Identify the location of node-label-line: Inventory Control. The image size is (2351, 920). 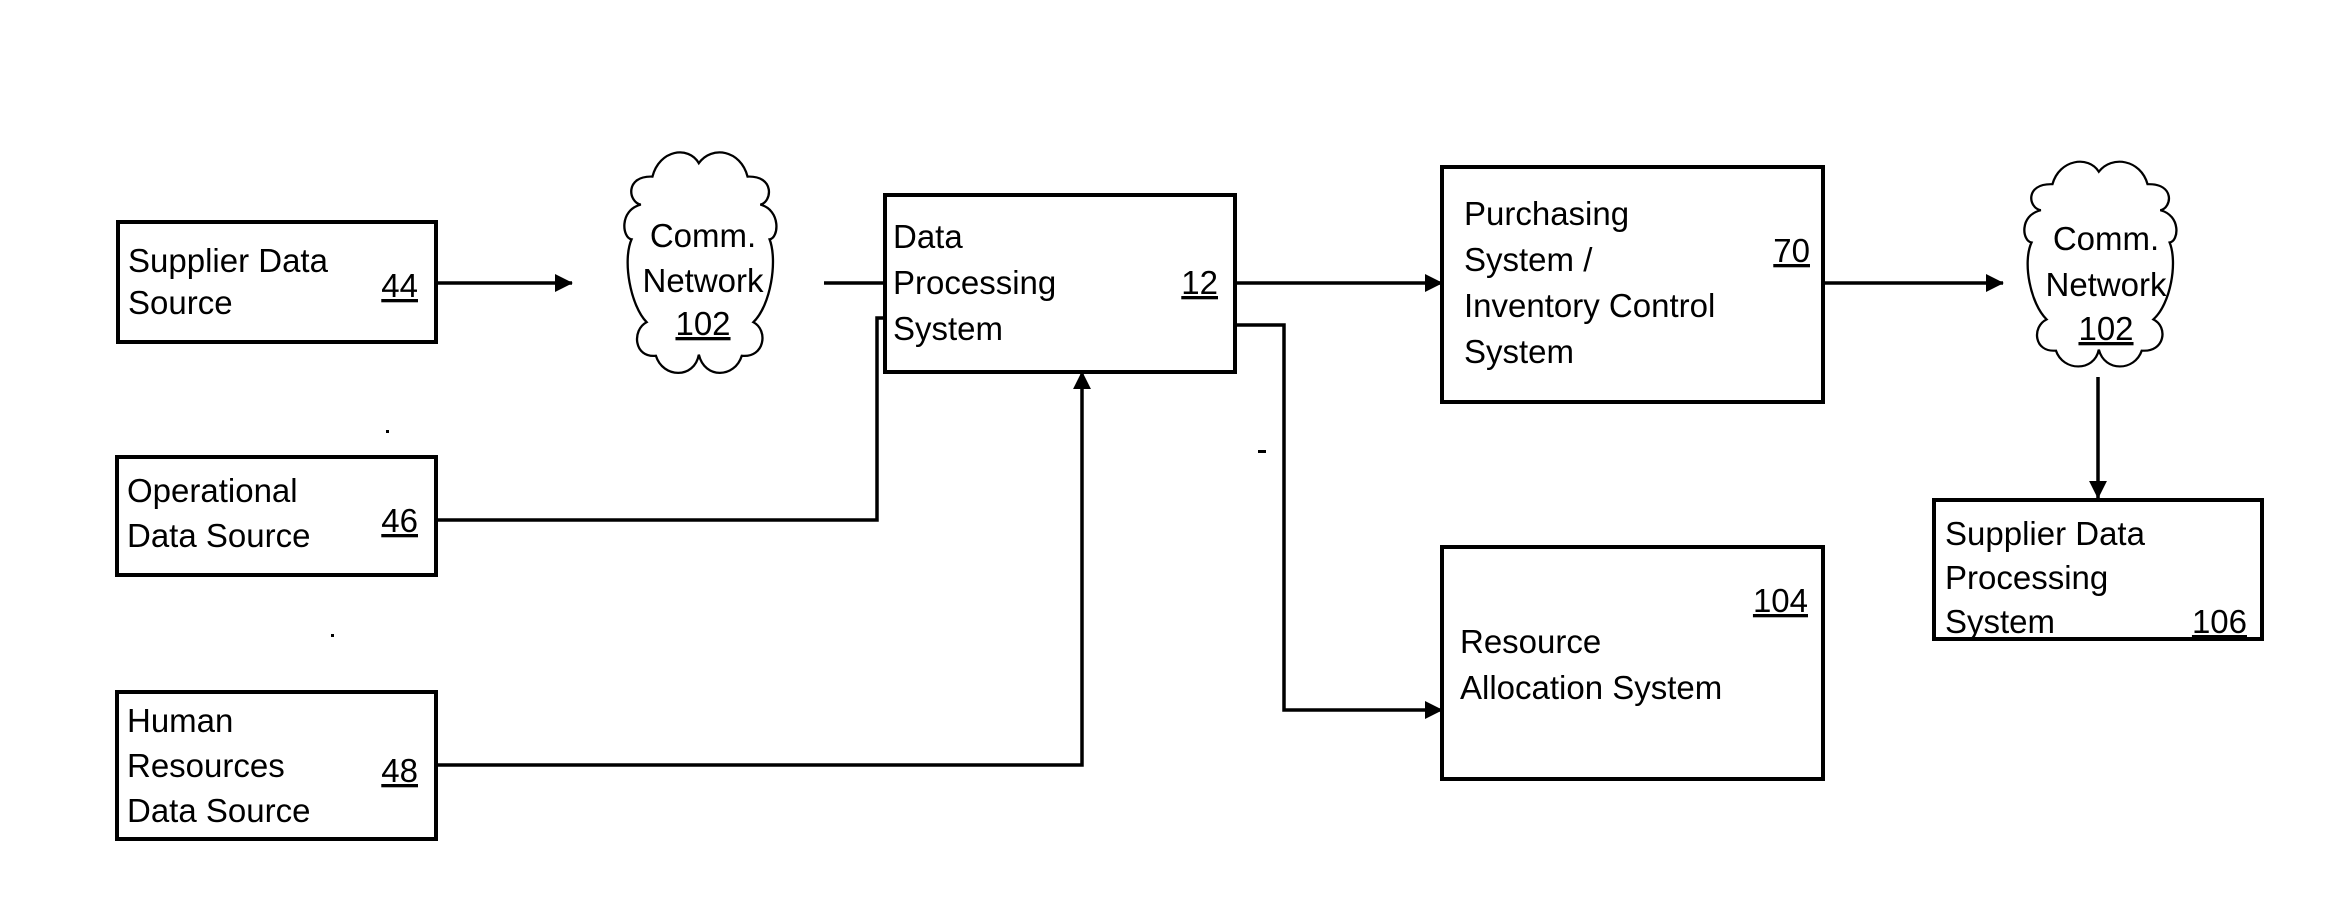
(1589, 305).